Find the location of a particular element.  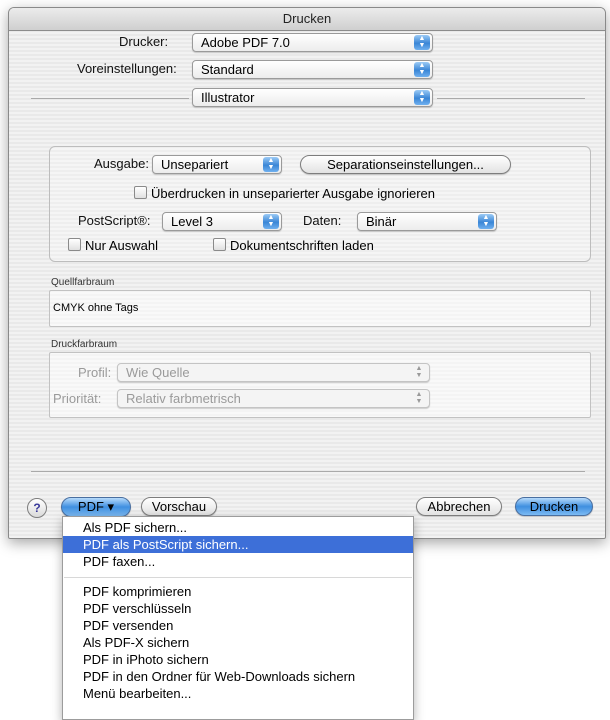

pane-popup: Illustrator ▲ ▼ is located at coordinates (312, 97).